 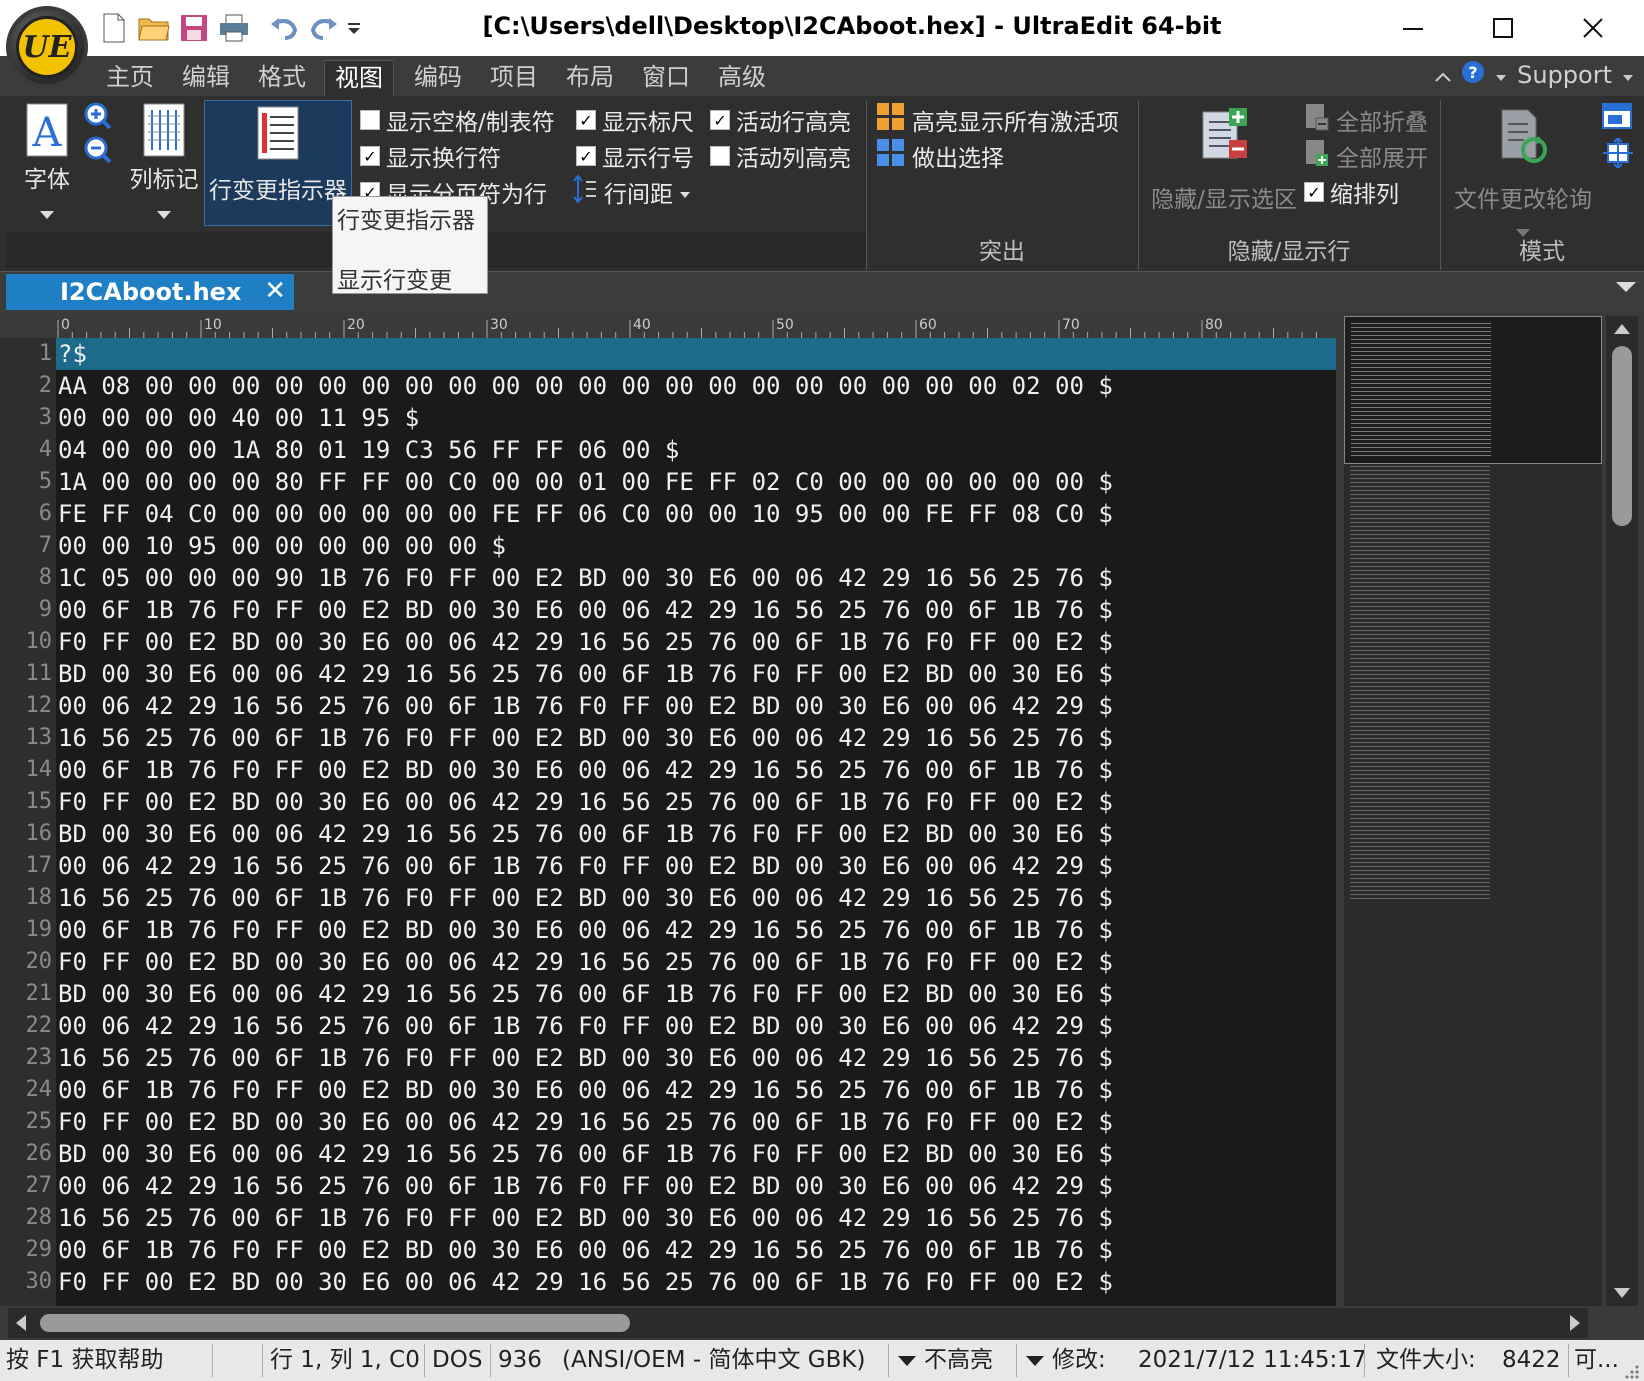 What do you see at coordinates (1066, 1360) in the screenshot?
I see `status-modified: 修改:` at bounding box center [1066, 1360].